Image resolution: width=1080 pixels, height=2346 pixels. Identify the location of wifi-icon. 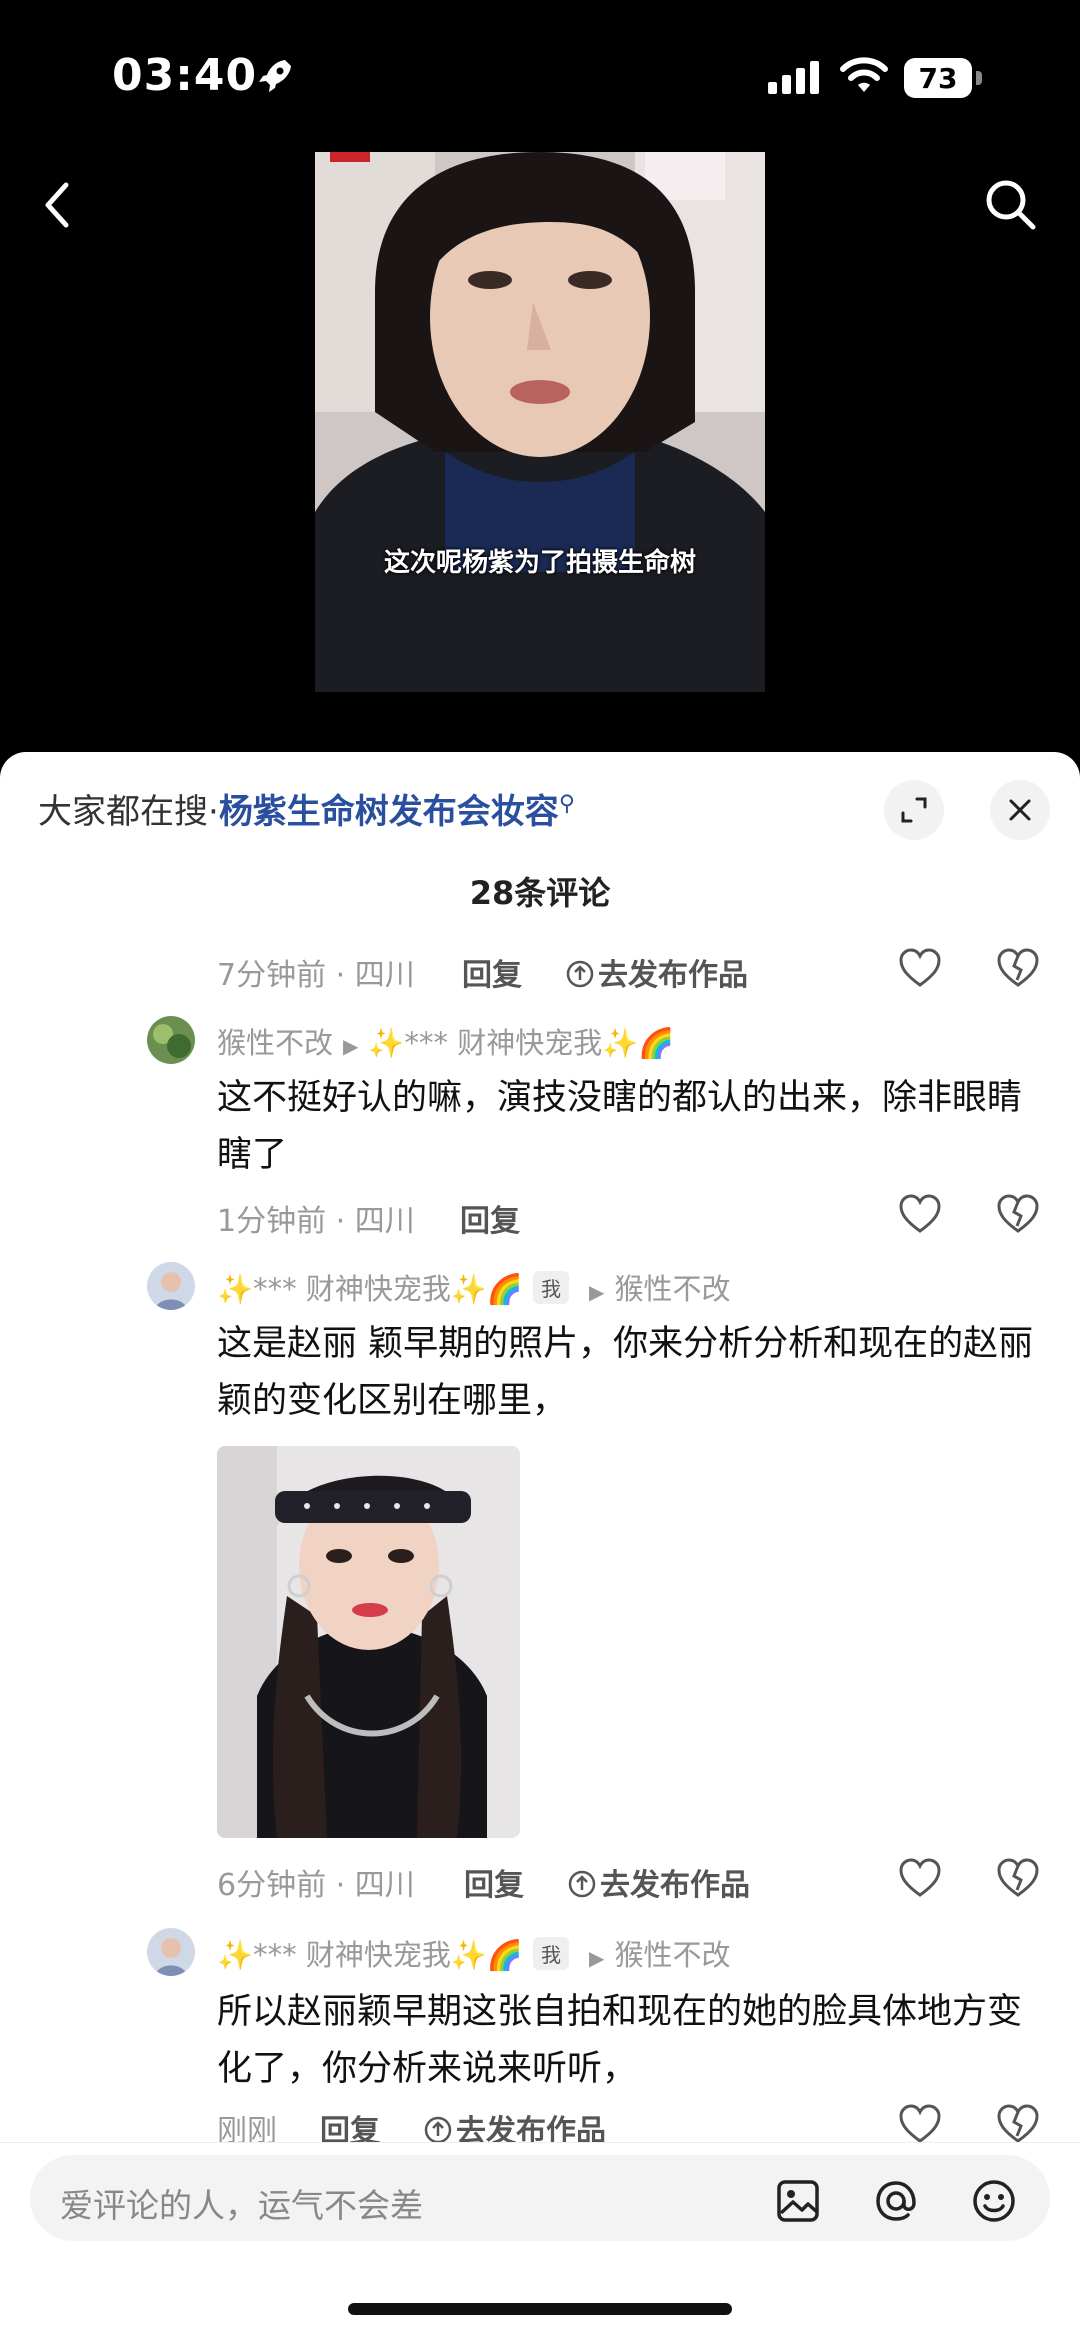
(864, 74).